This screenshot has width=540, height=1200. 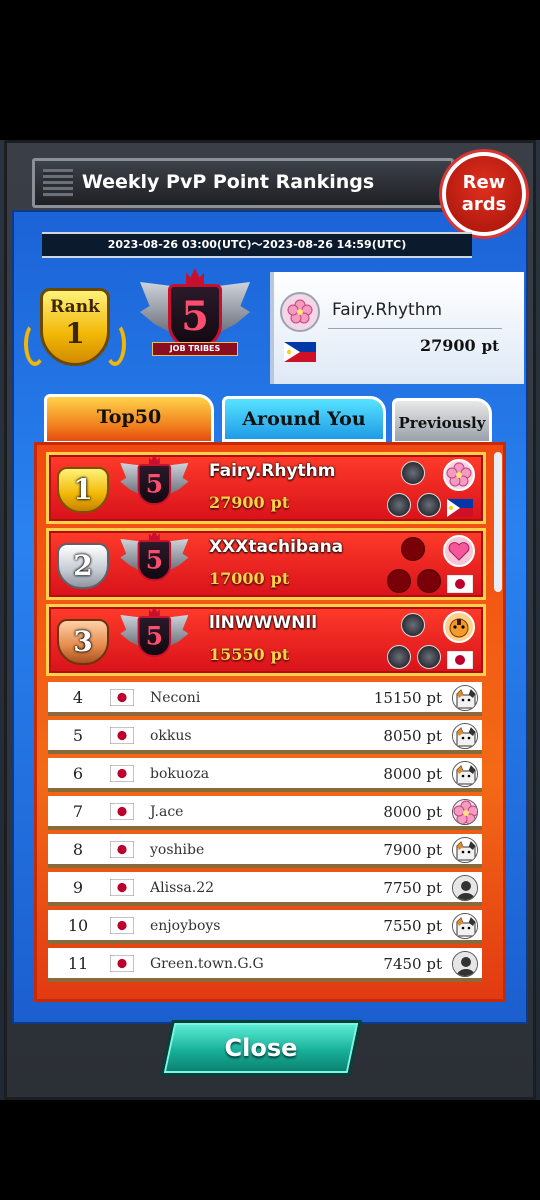 I want to click on rank-number: 8, so click(x=78, y=849).